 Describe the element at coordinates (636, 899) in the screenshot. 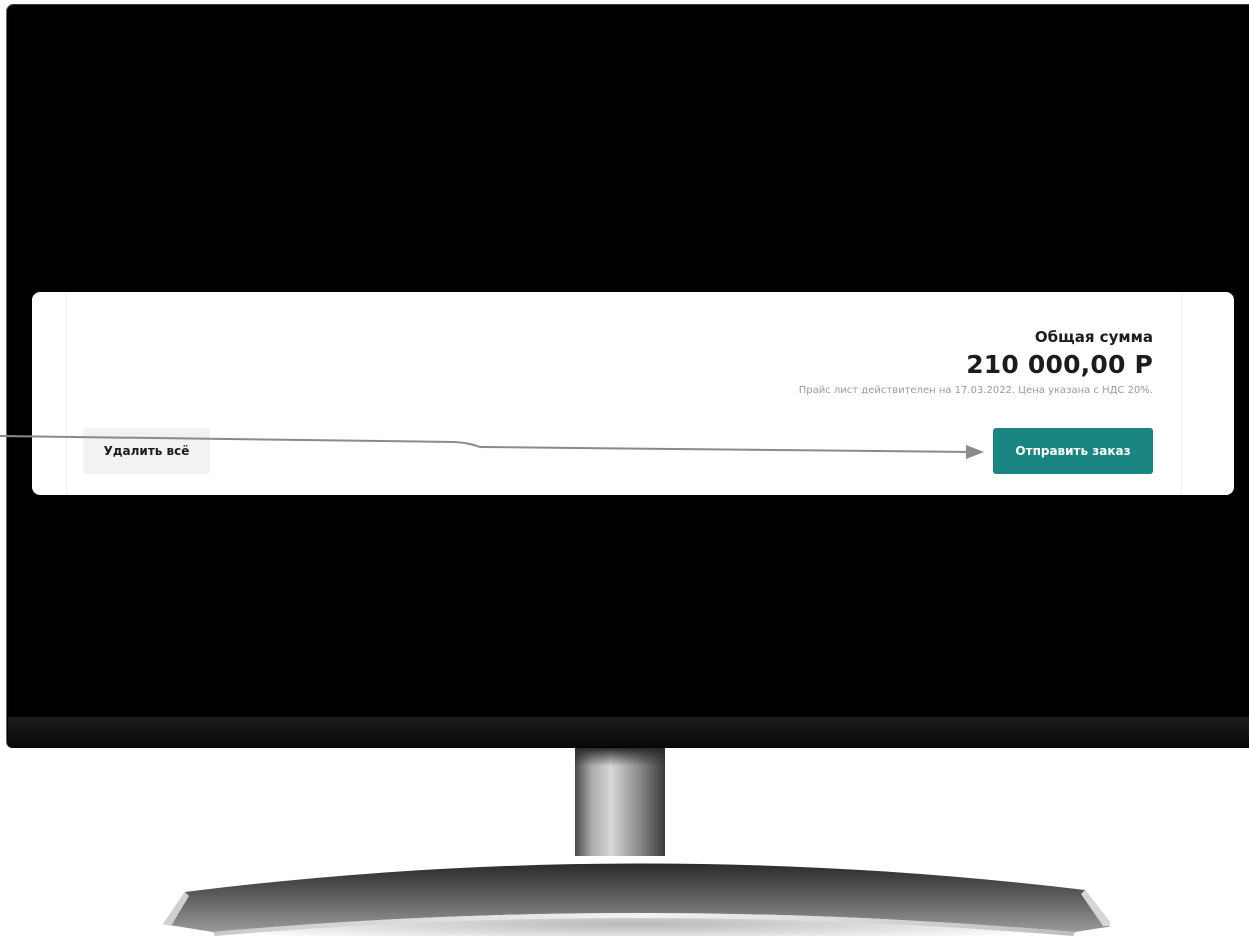

I see `monitor-stand-base` at that location.